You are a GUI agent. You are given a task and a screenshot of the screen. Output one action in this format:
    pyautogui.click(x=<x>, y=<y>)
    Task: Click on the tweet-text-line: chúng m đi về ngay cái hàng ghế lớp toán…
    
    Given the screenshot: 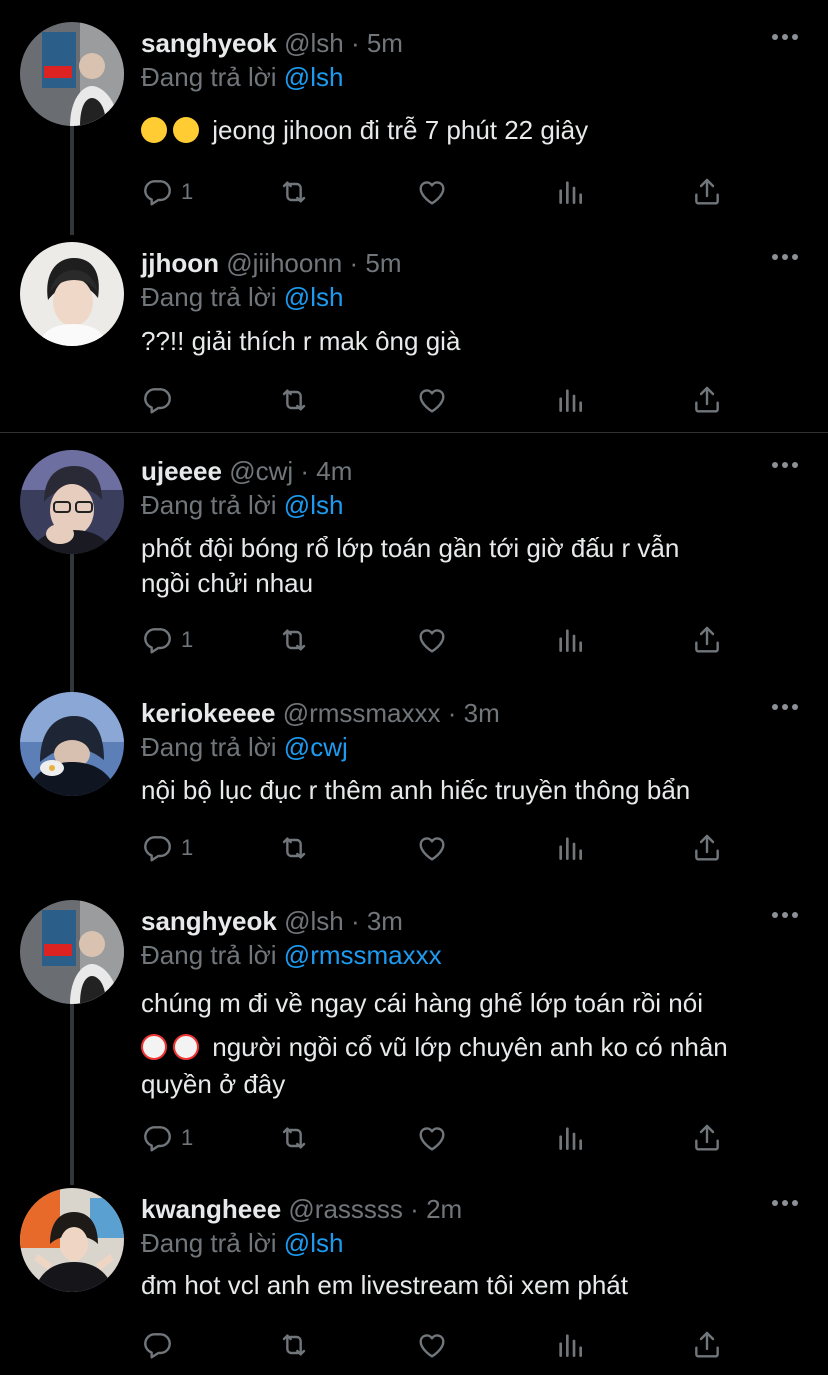 What is the action you would take?
    pyautogui.click(x=422, y=1003)
    